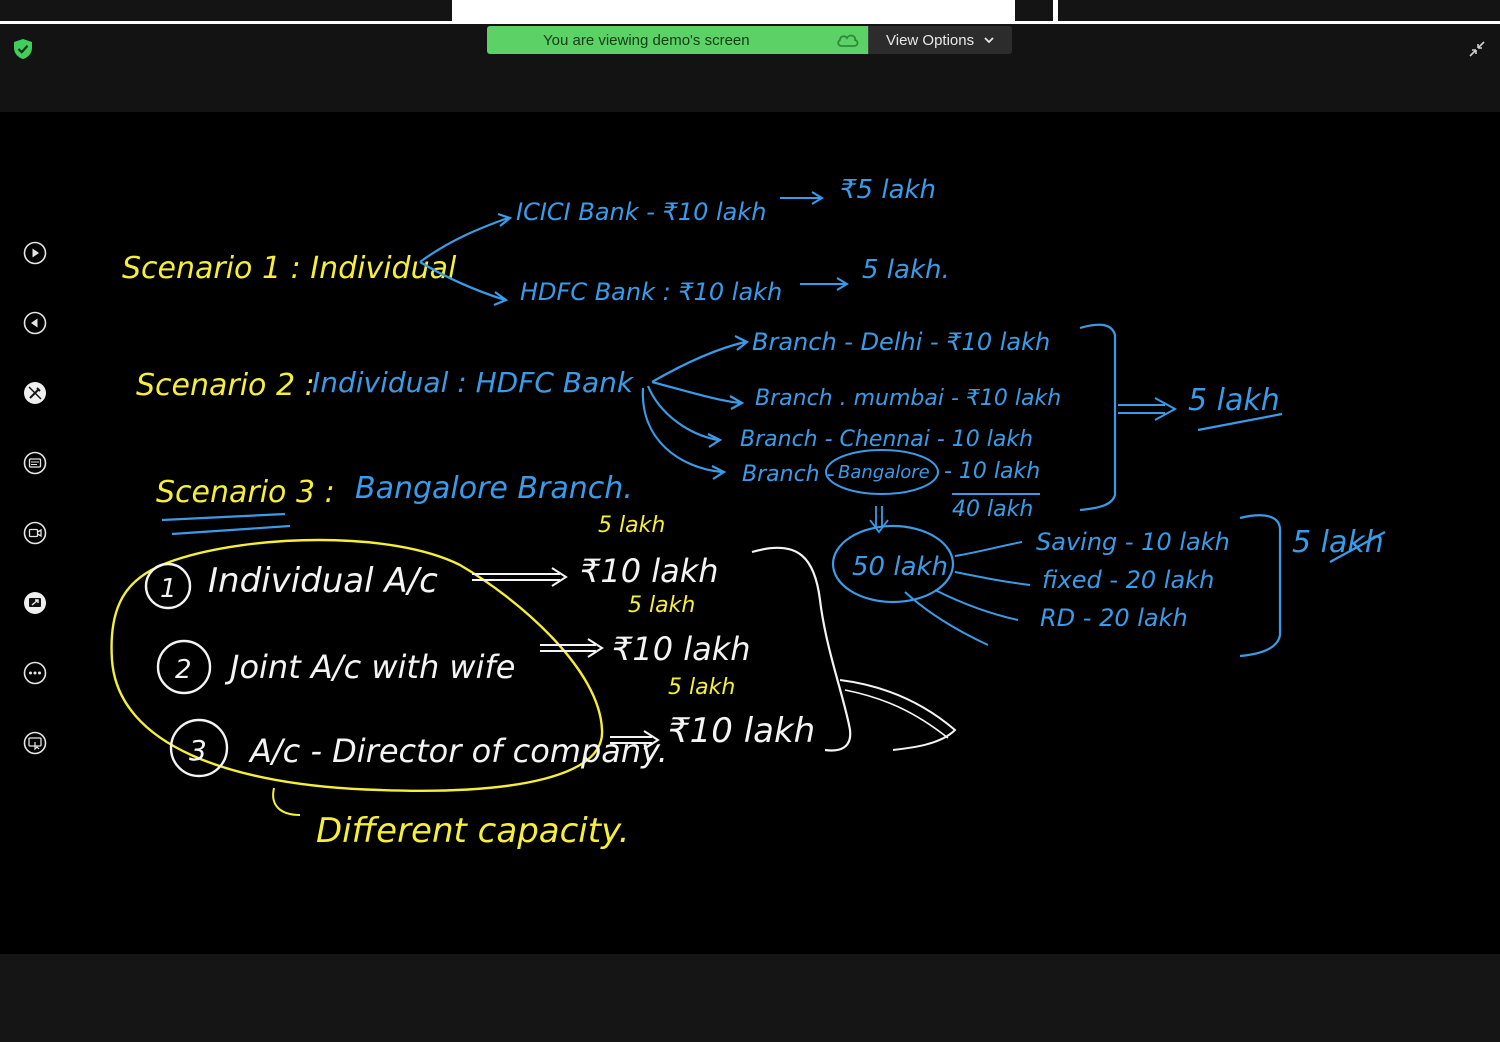  Describe the element at coordinates (741, 731) in the screenshot. I see `account-3-amount: ₹10 lakh` at that location.